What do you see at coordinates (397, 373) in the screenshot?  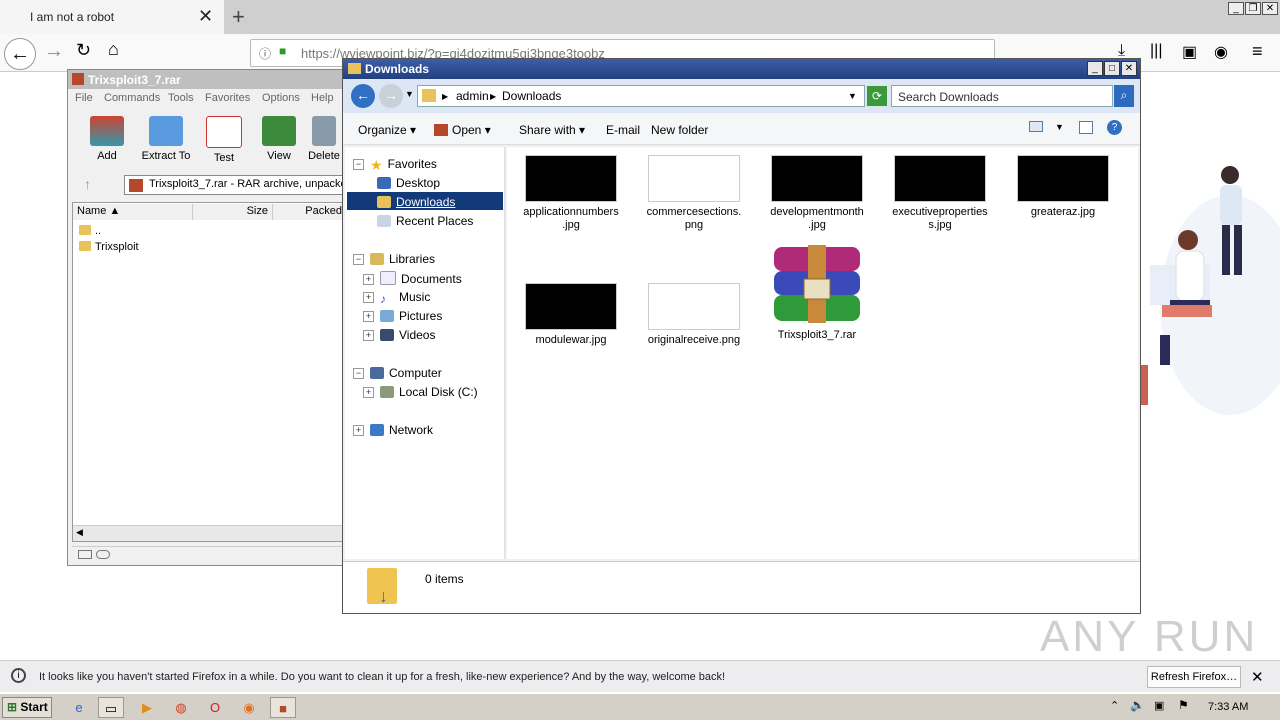 I see `tree-computer: − Computer` at bounding box center [397, 373].